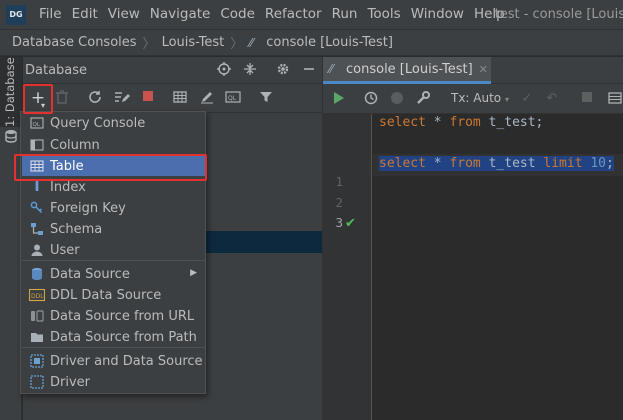 This screenshot has height=420, width=623. I want to click on menu-refactor: Refactor, so click(293, 14).